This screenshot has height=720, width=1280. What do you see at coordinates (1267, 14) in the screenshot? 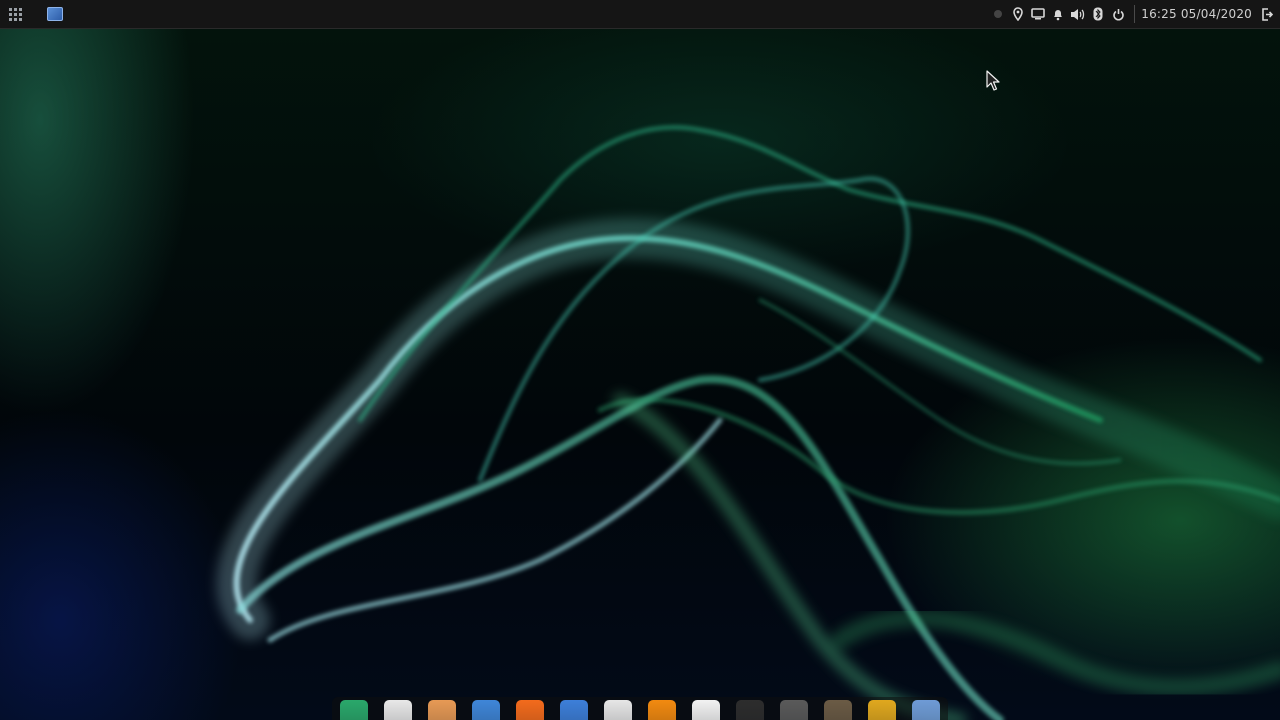
I see `logout-icon` at bounding box center [1267, 14].